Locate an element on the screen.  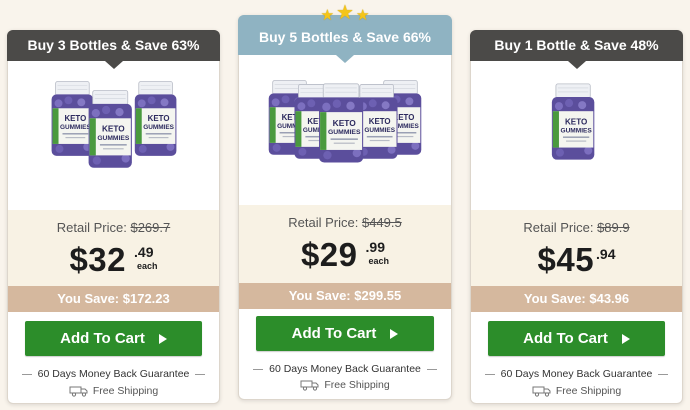
price-area: Retail Price: $449.5 $29 .99 each is located at coordinates (345, 244).